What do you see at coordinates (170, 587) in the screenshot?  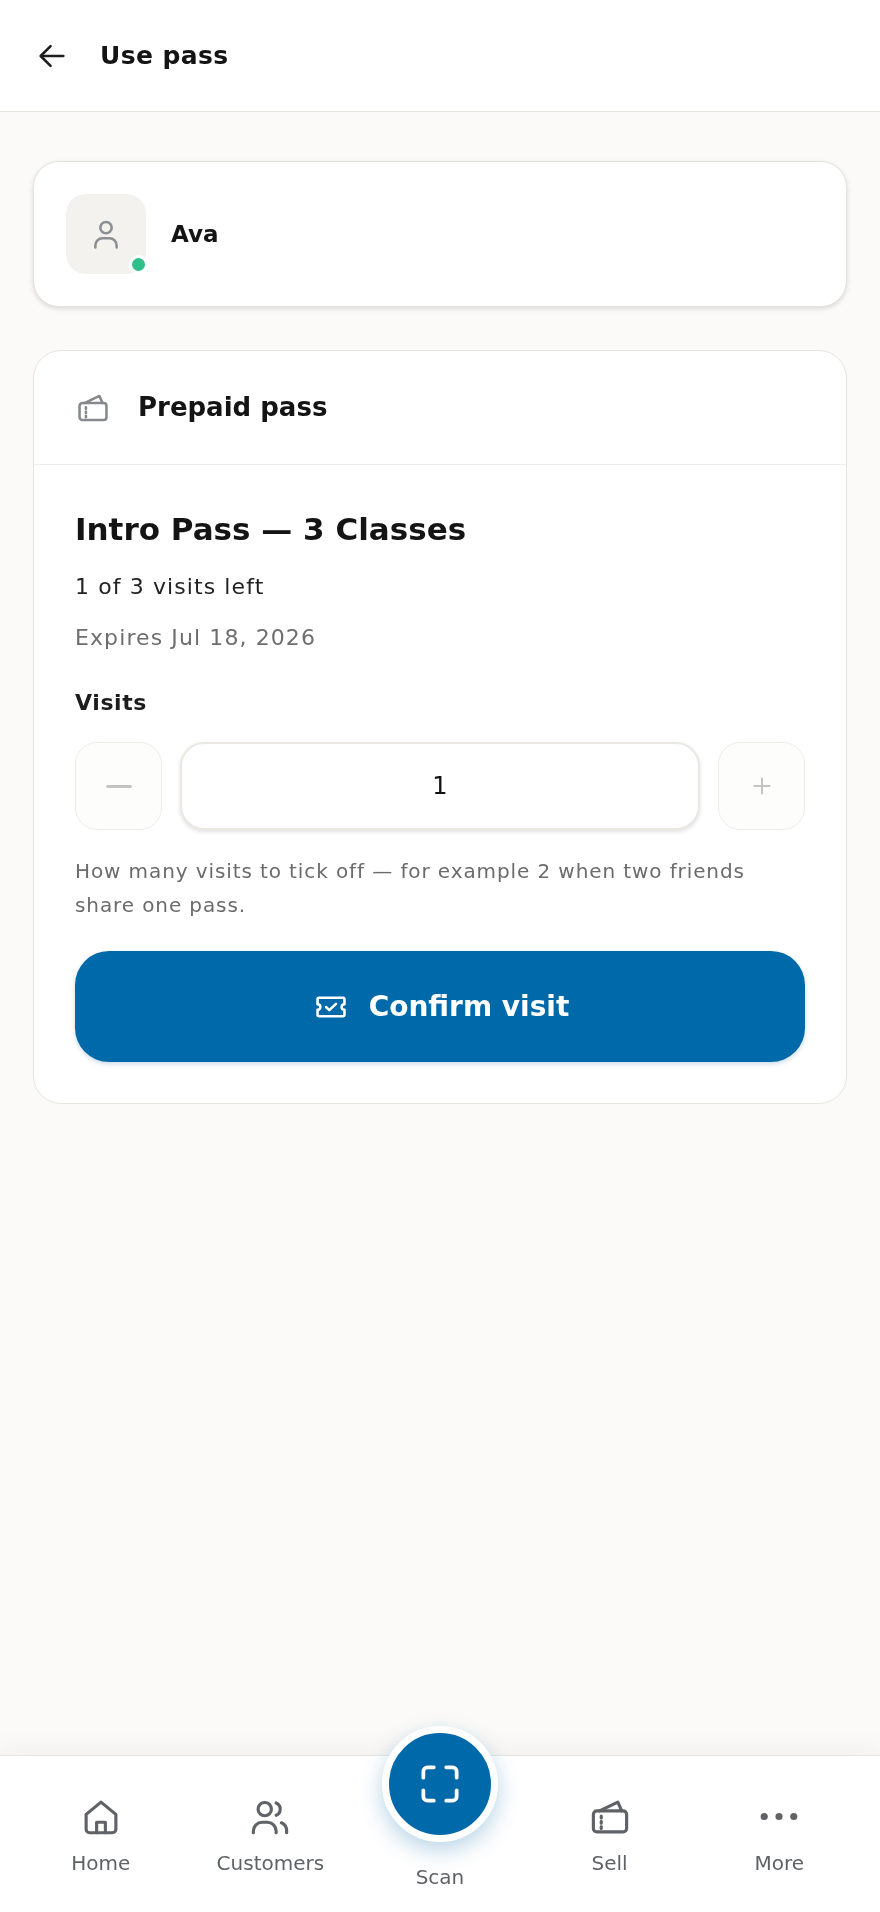 I see `visits-remaining: 1 of 3 visits left` at bounding box center [170, 587].